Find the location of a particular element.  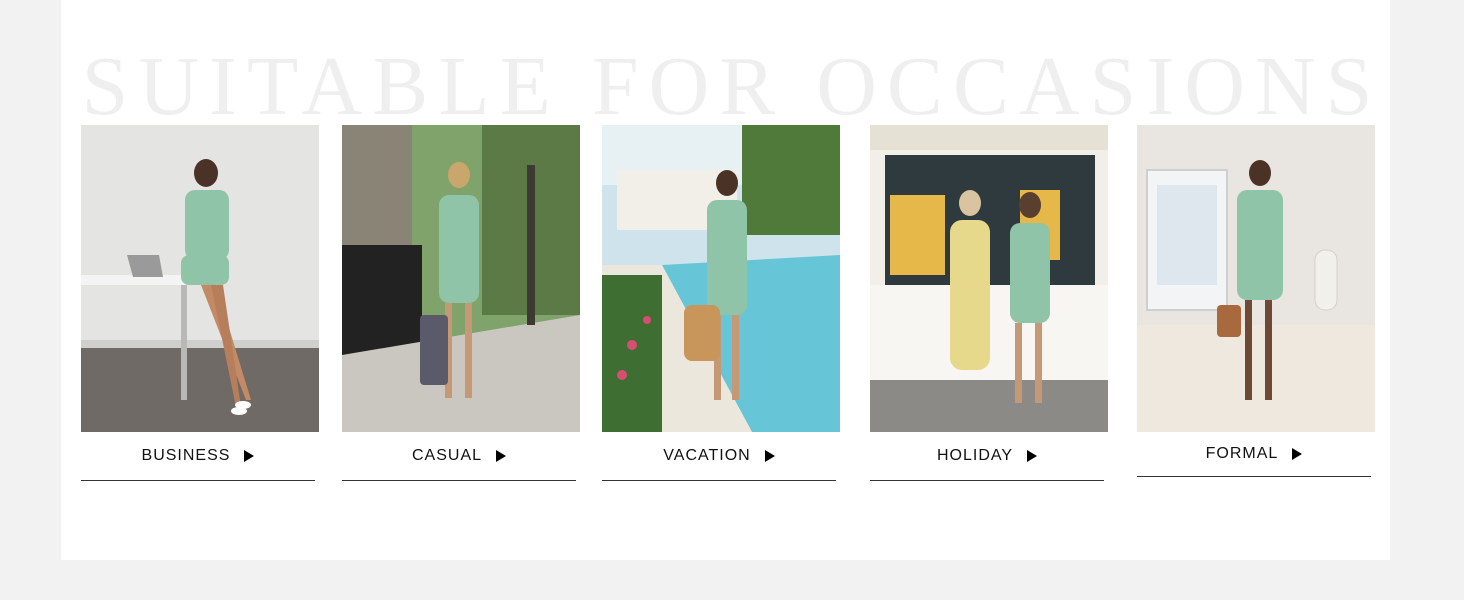

holiday-label: HOLIDAY is located at coordinates (975, 455).